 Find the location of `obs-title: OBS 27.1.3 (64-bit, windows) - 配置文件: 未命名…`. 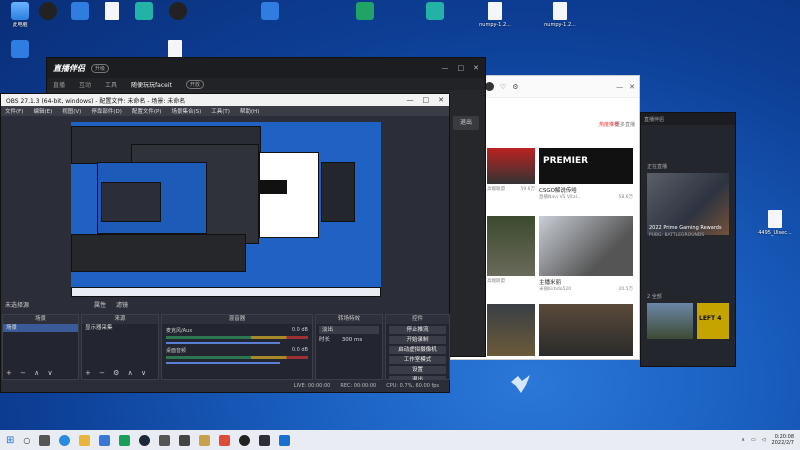

obs-title: OBS 27.1.3 (64-bit, windows) - 配置文件: 未命名… is located at coordinates (96, 101).